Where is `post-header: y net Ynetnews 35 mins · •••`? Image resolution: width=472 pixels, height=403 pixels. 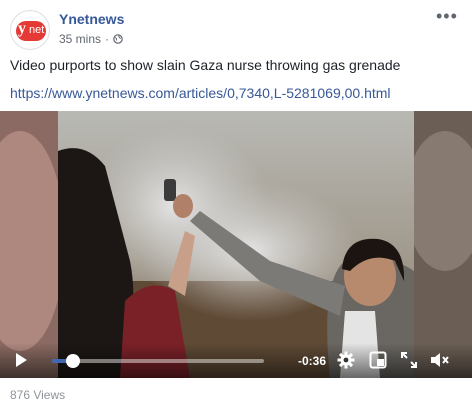 post-header: y net Ynetnews 35 mins · ••• is located at coordinates (236, 27).